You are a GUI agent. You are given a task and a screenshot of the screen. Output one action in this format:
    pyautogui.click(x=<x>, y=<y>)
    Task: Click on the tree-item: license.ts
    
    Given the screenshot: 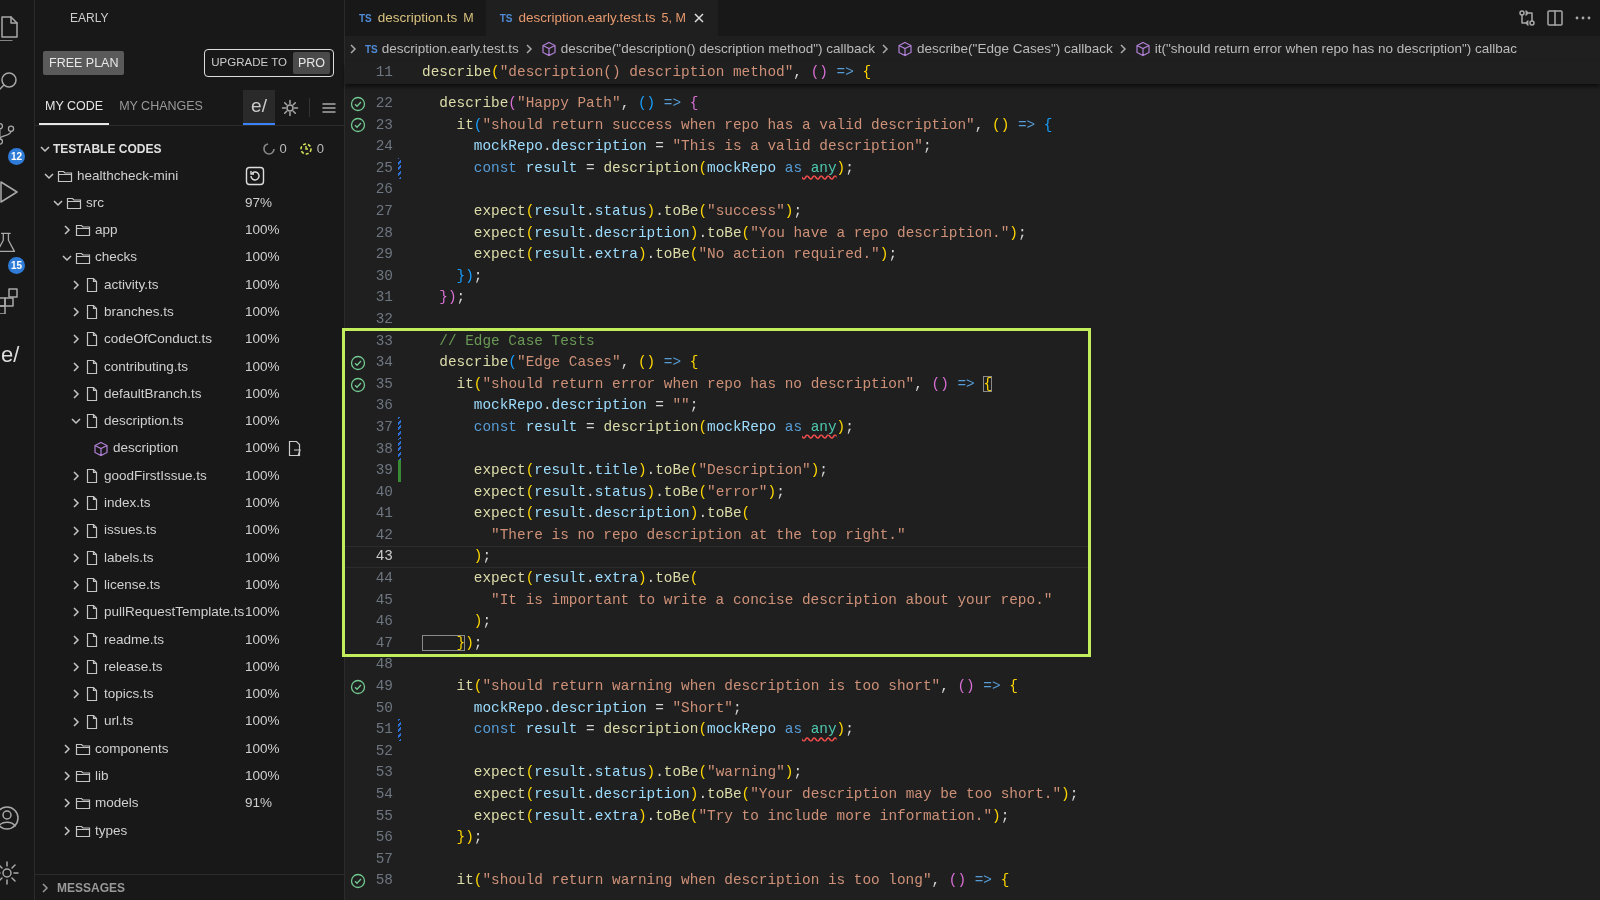 What is the action you would take?
    pyautogui.click(x=132, y=585)
    